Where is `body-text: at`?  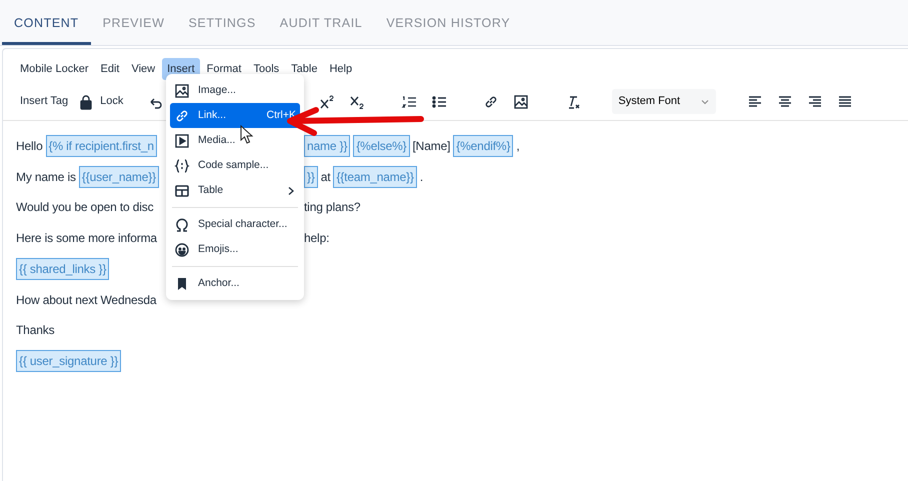
body-text: at is located at coordinates (325, 177).